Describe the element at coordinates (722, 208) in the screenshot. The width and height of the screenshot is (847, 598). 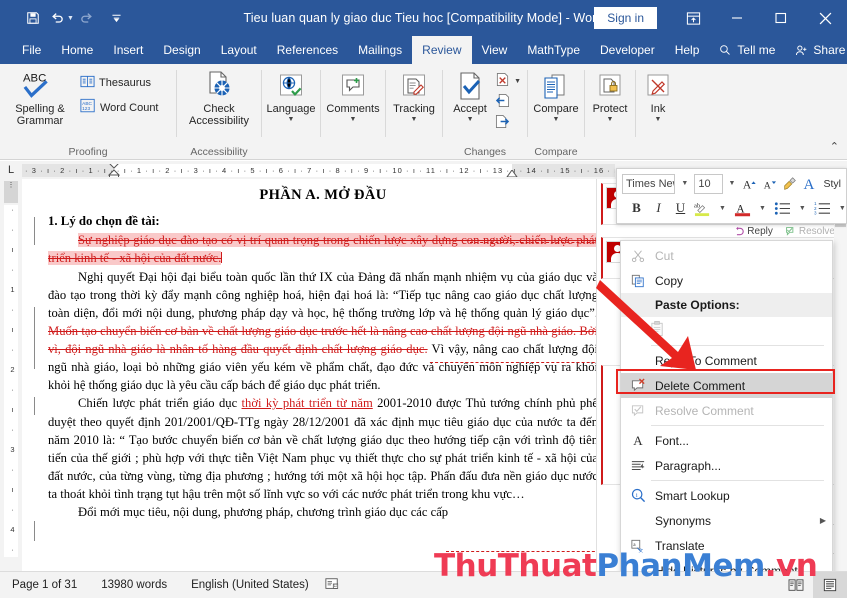
I see `highlight-dropdown-icon: ▼` at that location.